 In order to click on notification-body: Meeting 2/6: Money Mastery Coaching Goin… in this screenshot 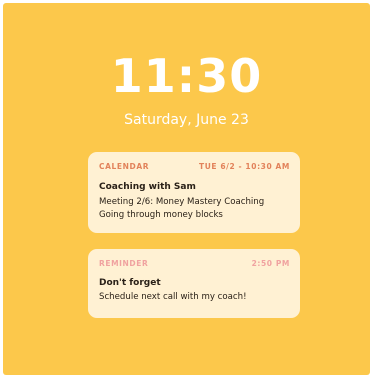, I will do `click(194, 208)`.